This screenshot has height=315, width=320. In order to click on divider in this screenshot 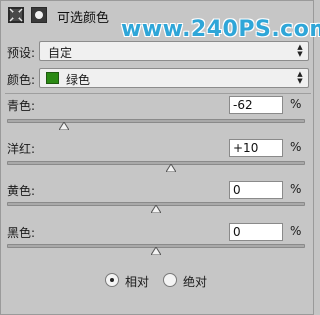, I will do `click(158, 93)`.